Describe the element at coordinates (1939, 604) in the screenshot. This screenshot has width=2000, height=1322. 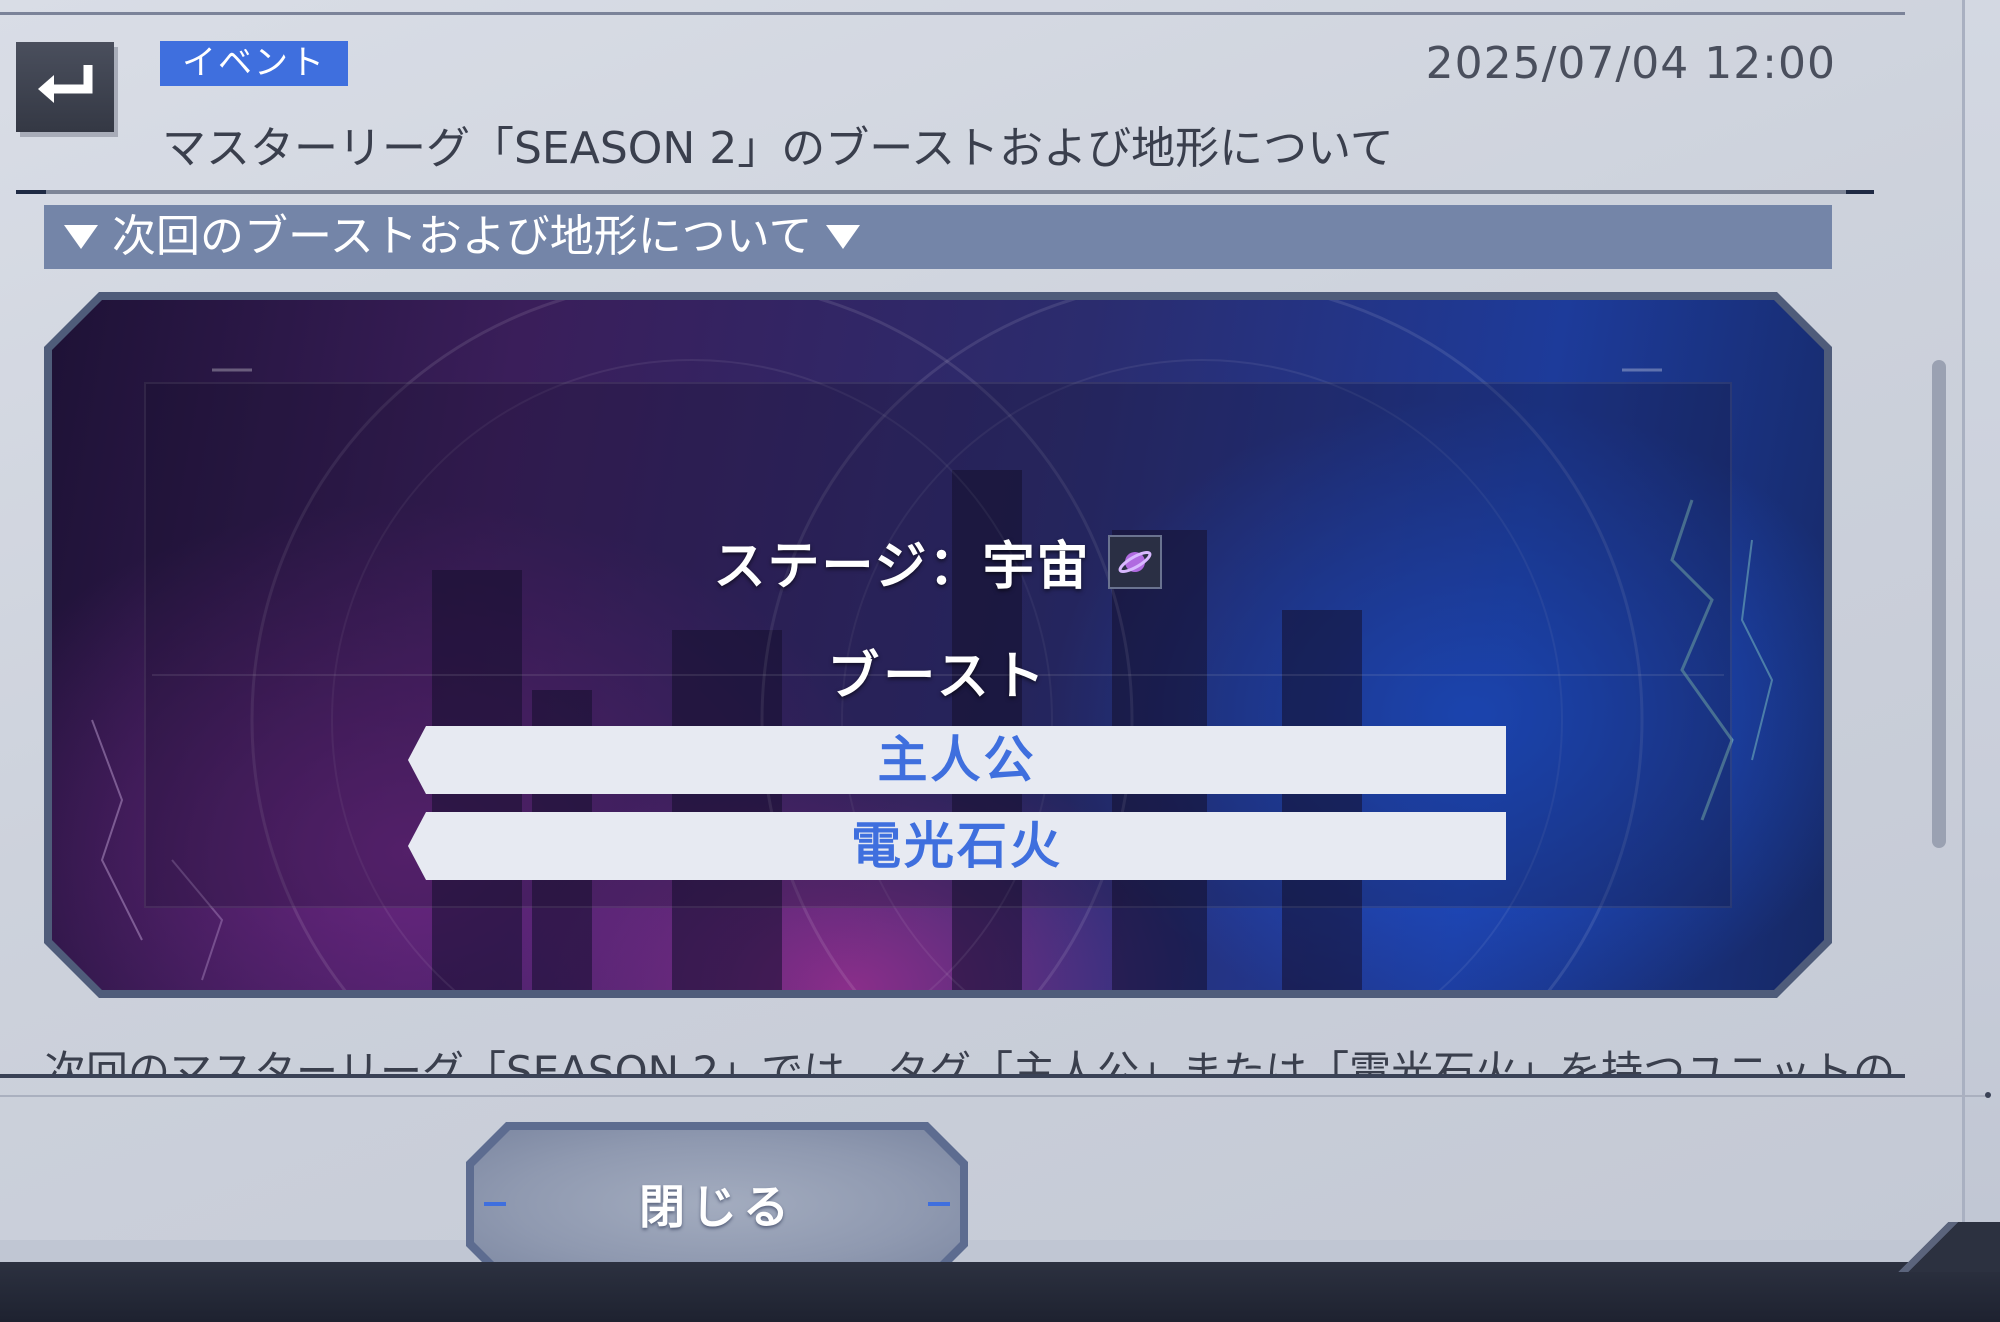
I see `scrollbar` at that location.